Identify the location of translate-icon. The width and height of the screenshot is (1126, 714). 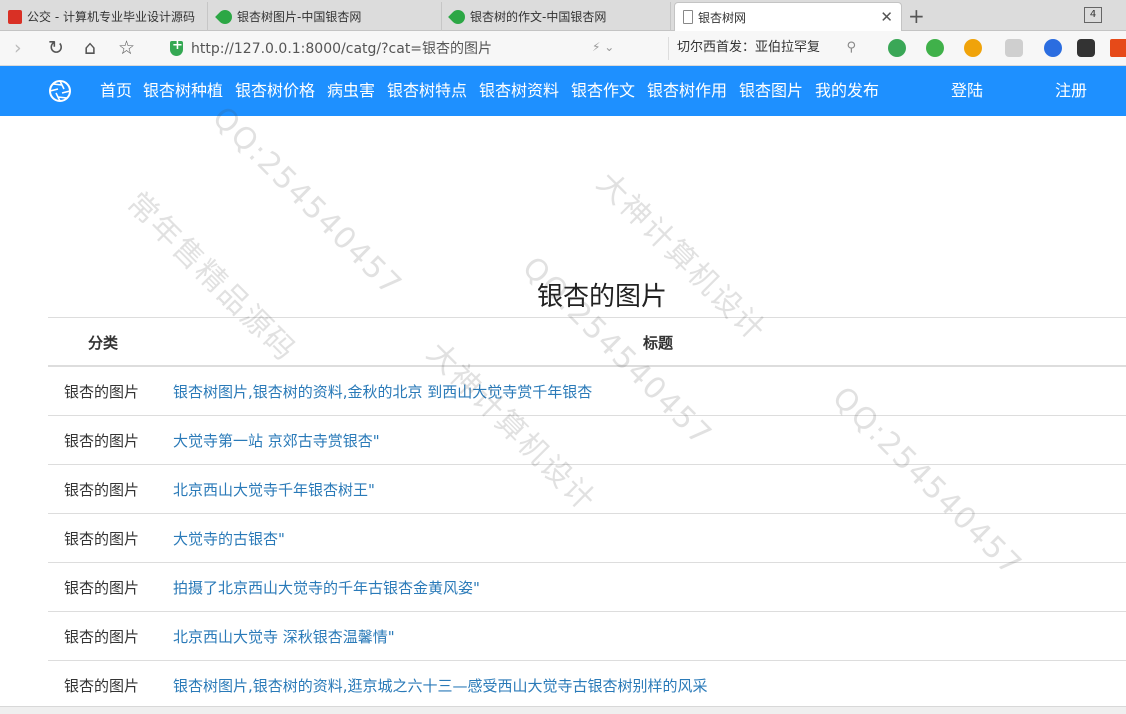
(935, 48).